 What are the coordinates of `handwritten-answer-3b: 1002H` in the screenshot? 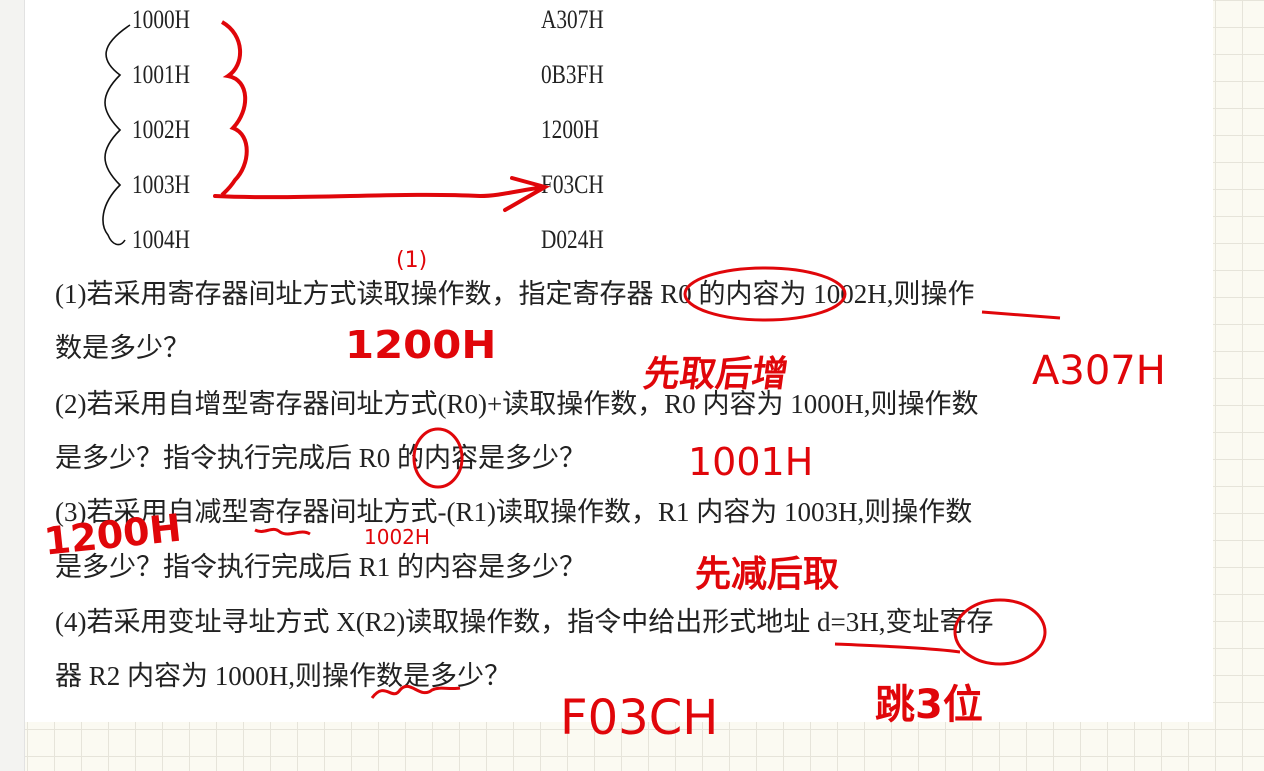 It's located at (397, 537).